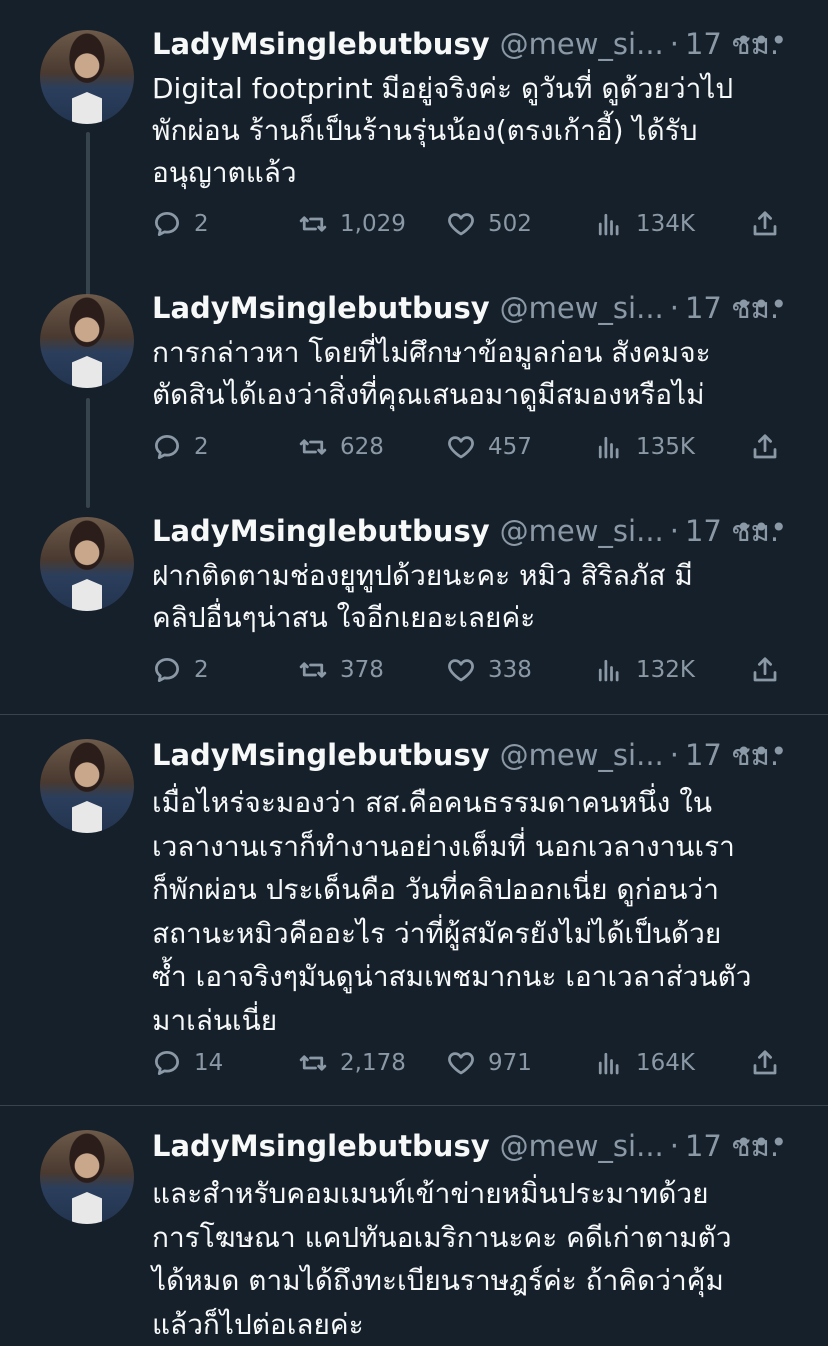 The height and width of the screenshot is (1346, 828). I want to click on views-button: 164K, so click(644, 1063).